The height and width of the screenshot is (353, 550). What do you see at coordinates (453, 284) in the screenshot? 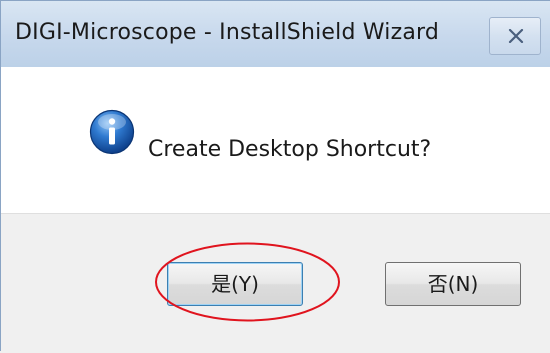
I see `no-button: 否(N)` at bounding box center [453, 284].